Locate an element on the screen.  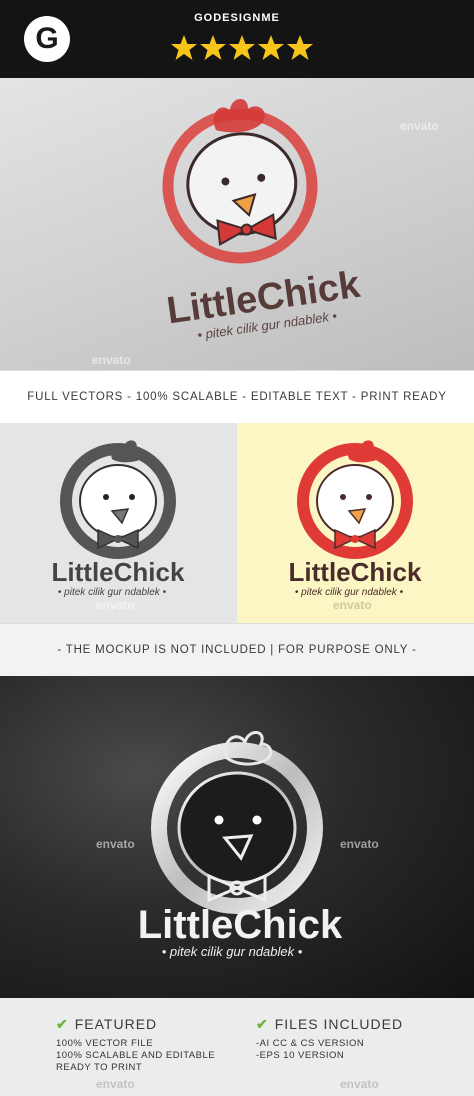
rating-stars is located at coordinates (242, 47).